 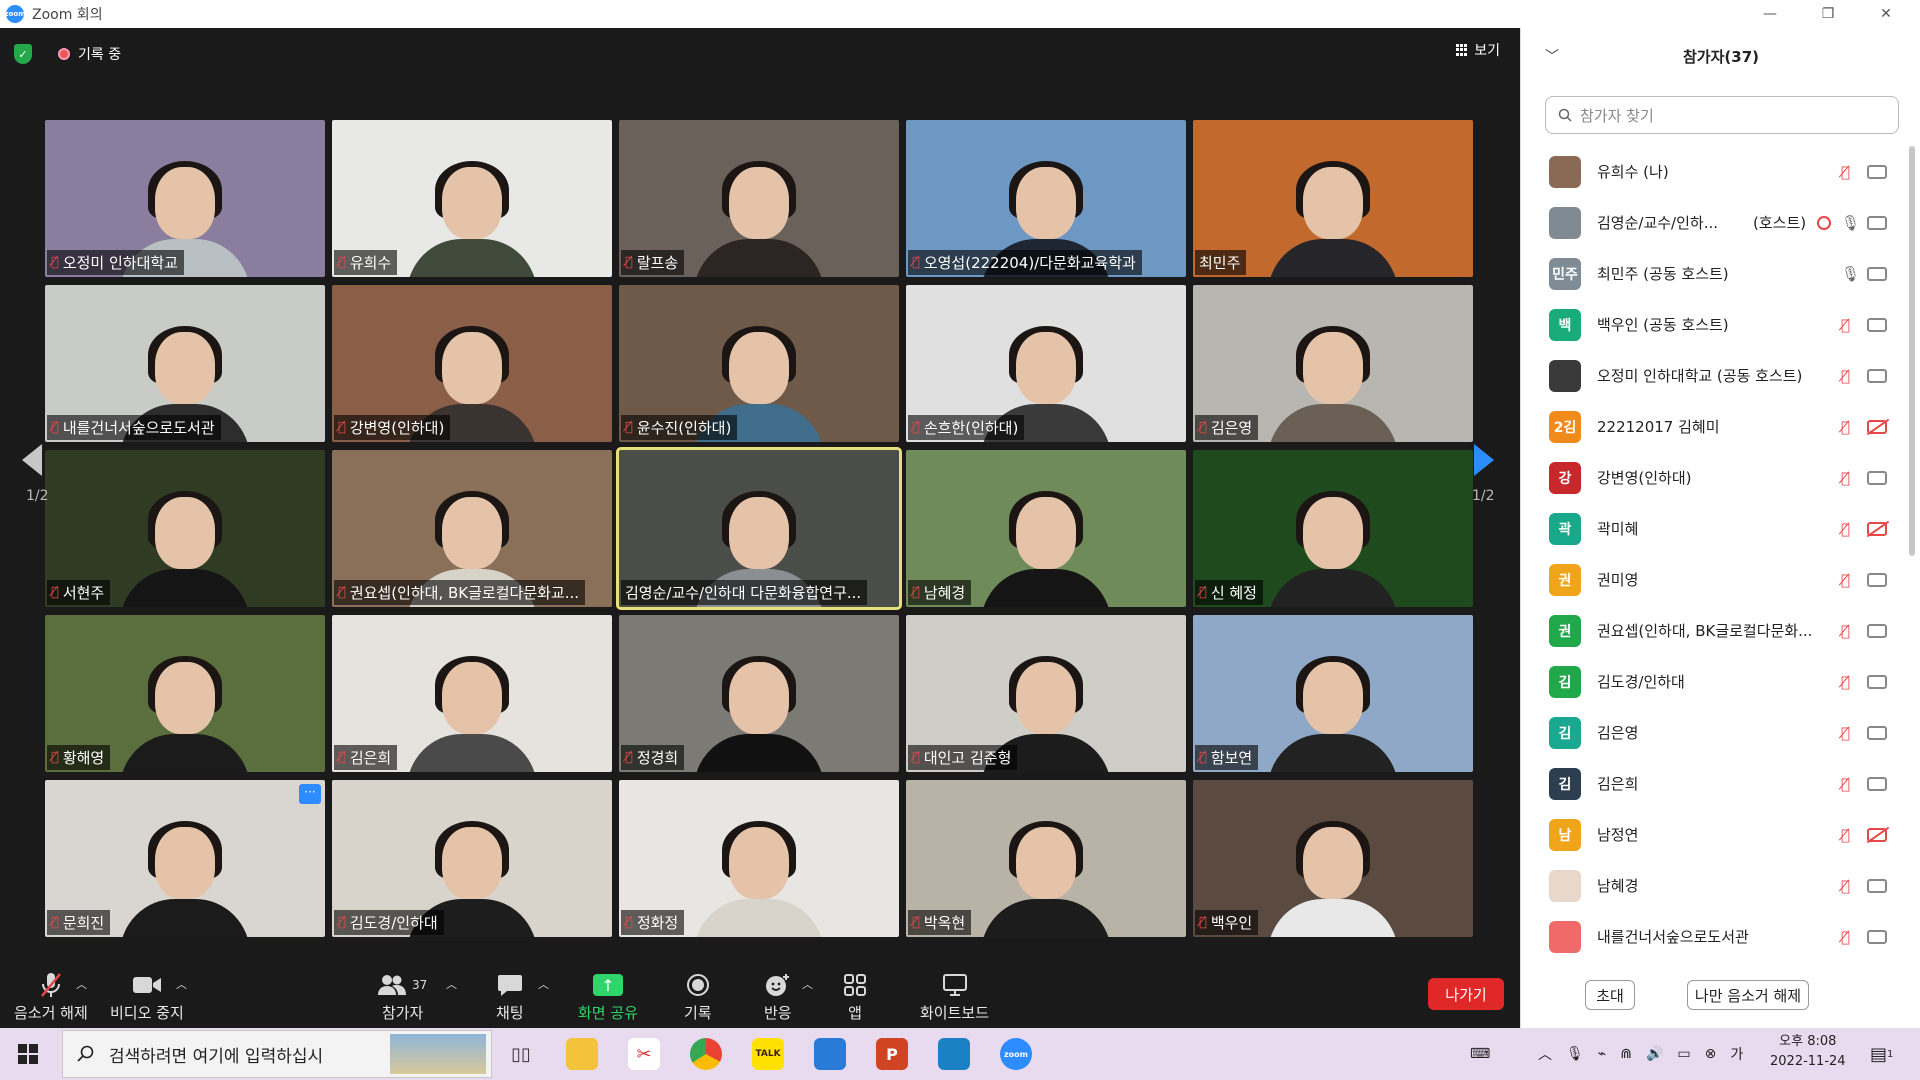 I want to click on participant-row: 김영순/교수/인하... (호스트) 🎙, so click(x=1716, y=222).